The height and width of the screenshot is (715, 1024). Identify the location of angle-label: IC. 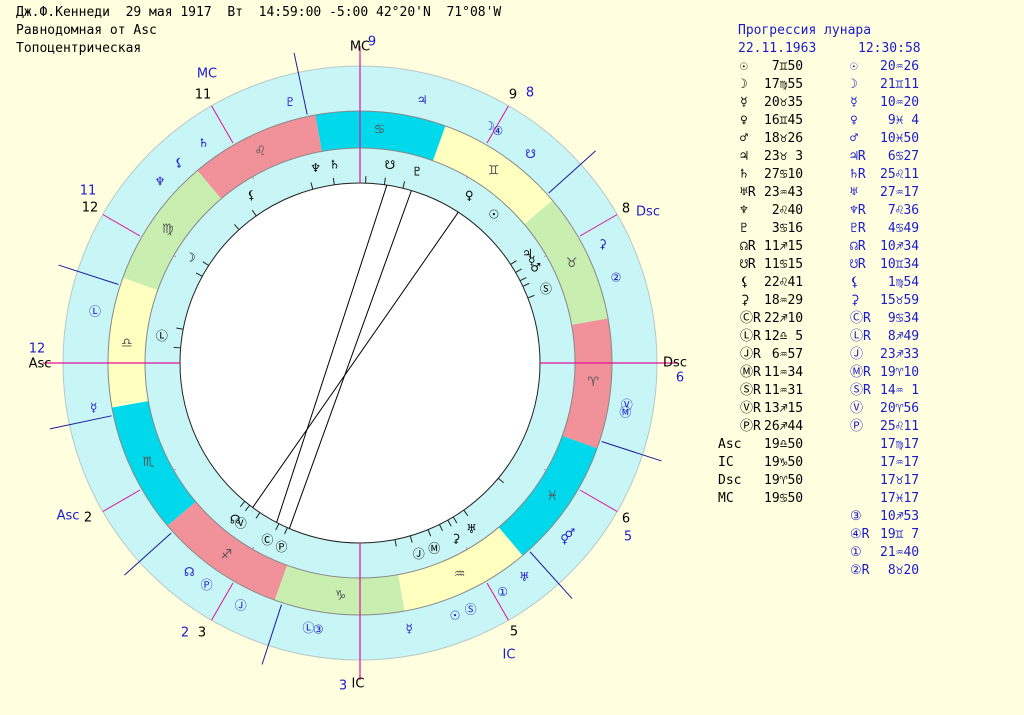
(726, 462).